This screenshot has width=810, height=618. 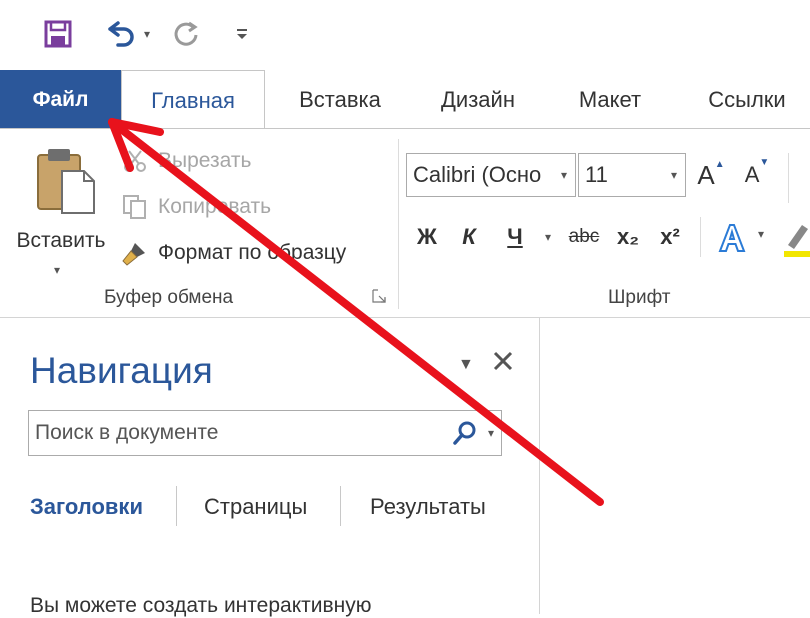 I want to click on tab-insert: Вставка, so click(x=340, y=99).